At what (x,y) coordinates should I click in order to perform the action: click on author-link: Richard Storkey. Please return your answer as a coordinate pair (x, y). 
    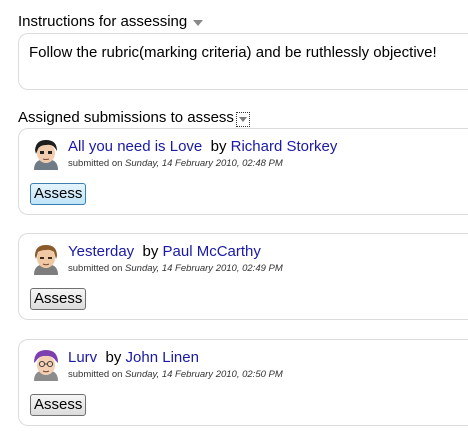
    Looking at the image, I should click on (284, 146).